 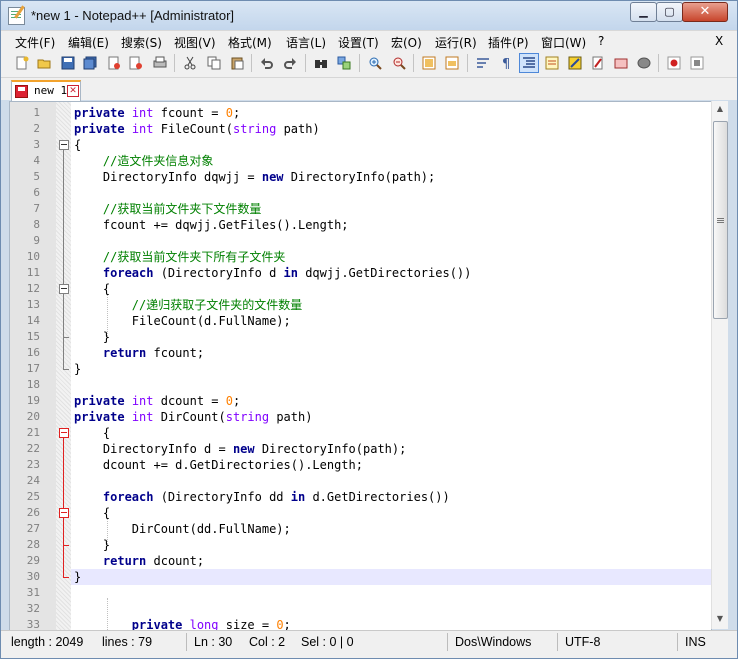 I want to click on menu-macro: 宏(O), so click(x=406, y=42).